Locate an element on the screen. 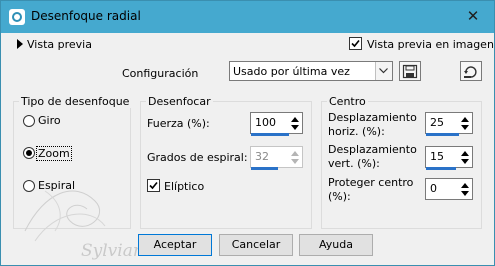  protect-center-label-1: Proteger centro is located at coordinates (371, 182).